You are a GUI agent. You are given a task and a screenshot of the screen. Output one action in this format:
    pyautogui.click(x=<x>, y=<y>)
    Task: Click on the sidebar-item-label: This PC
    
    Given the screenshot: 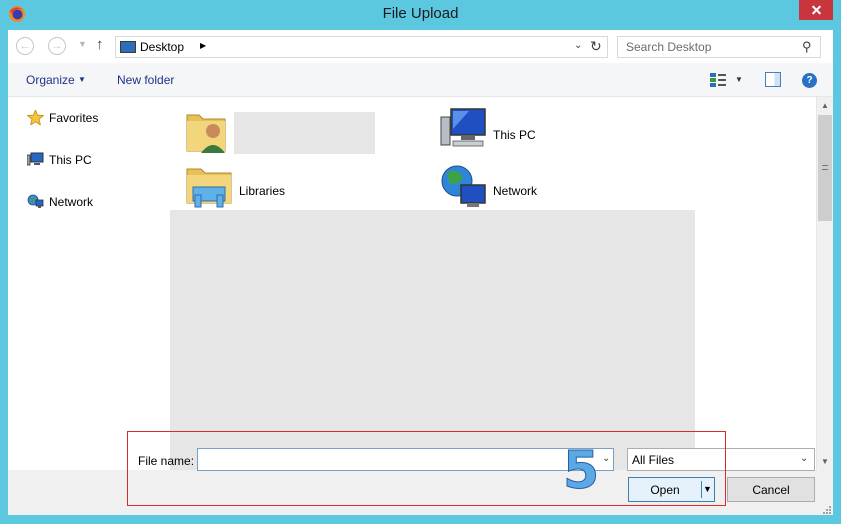 What is the action you would take?
    pyautogui.click(x=70, y=160)
    